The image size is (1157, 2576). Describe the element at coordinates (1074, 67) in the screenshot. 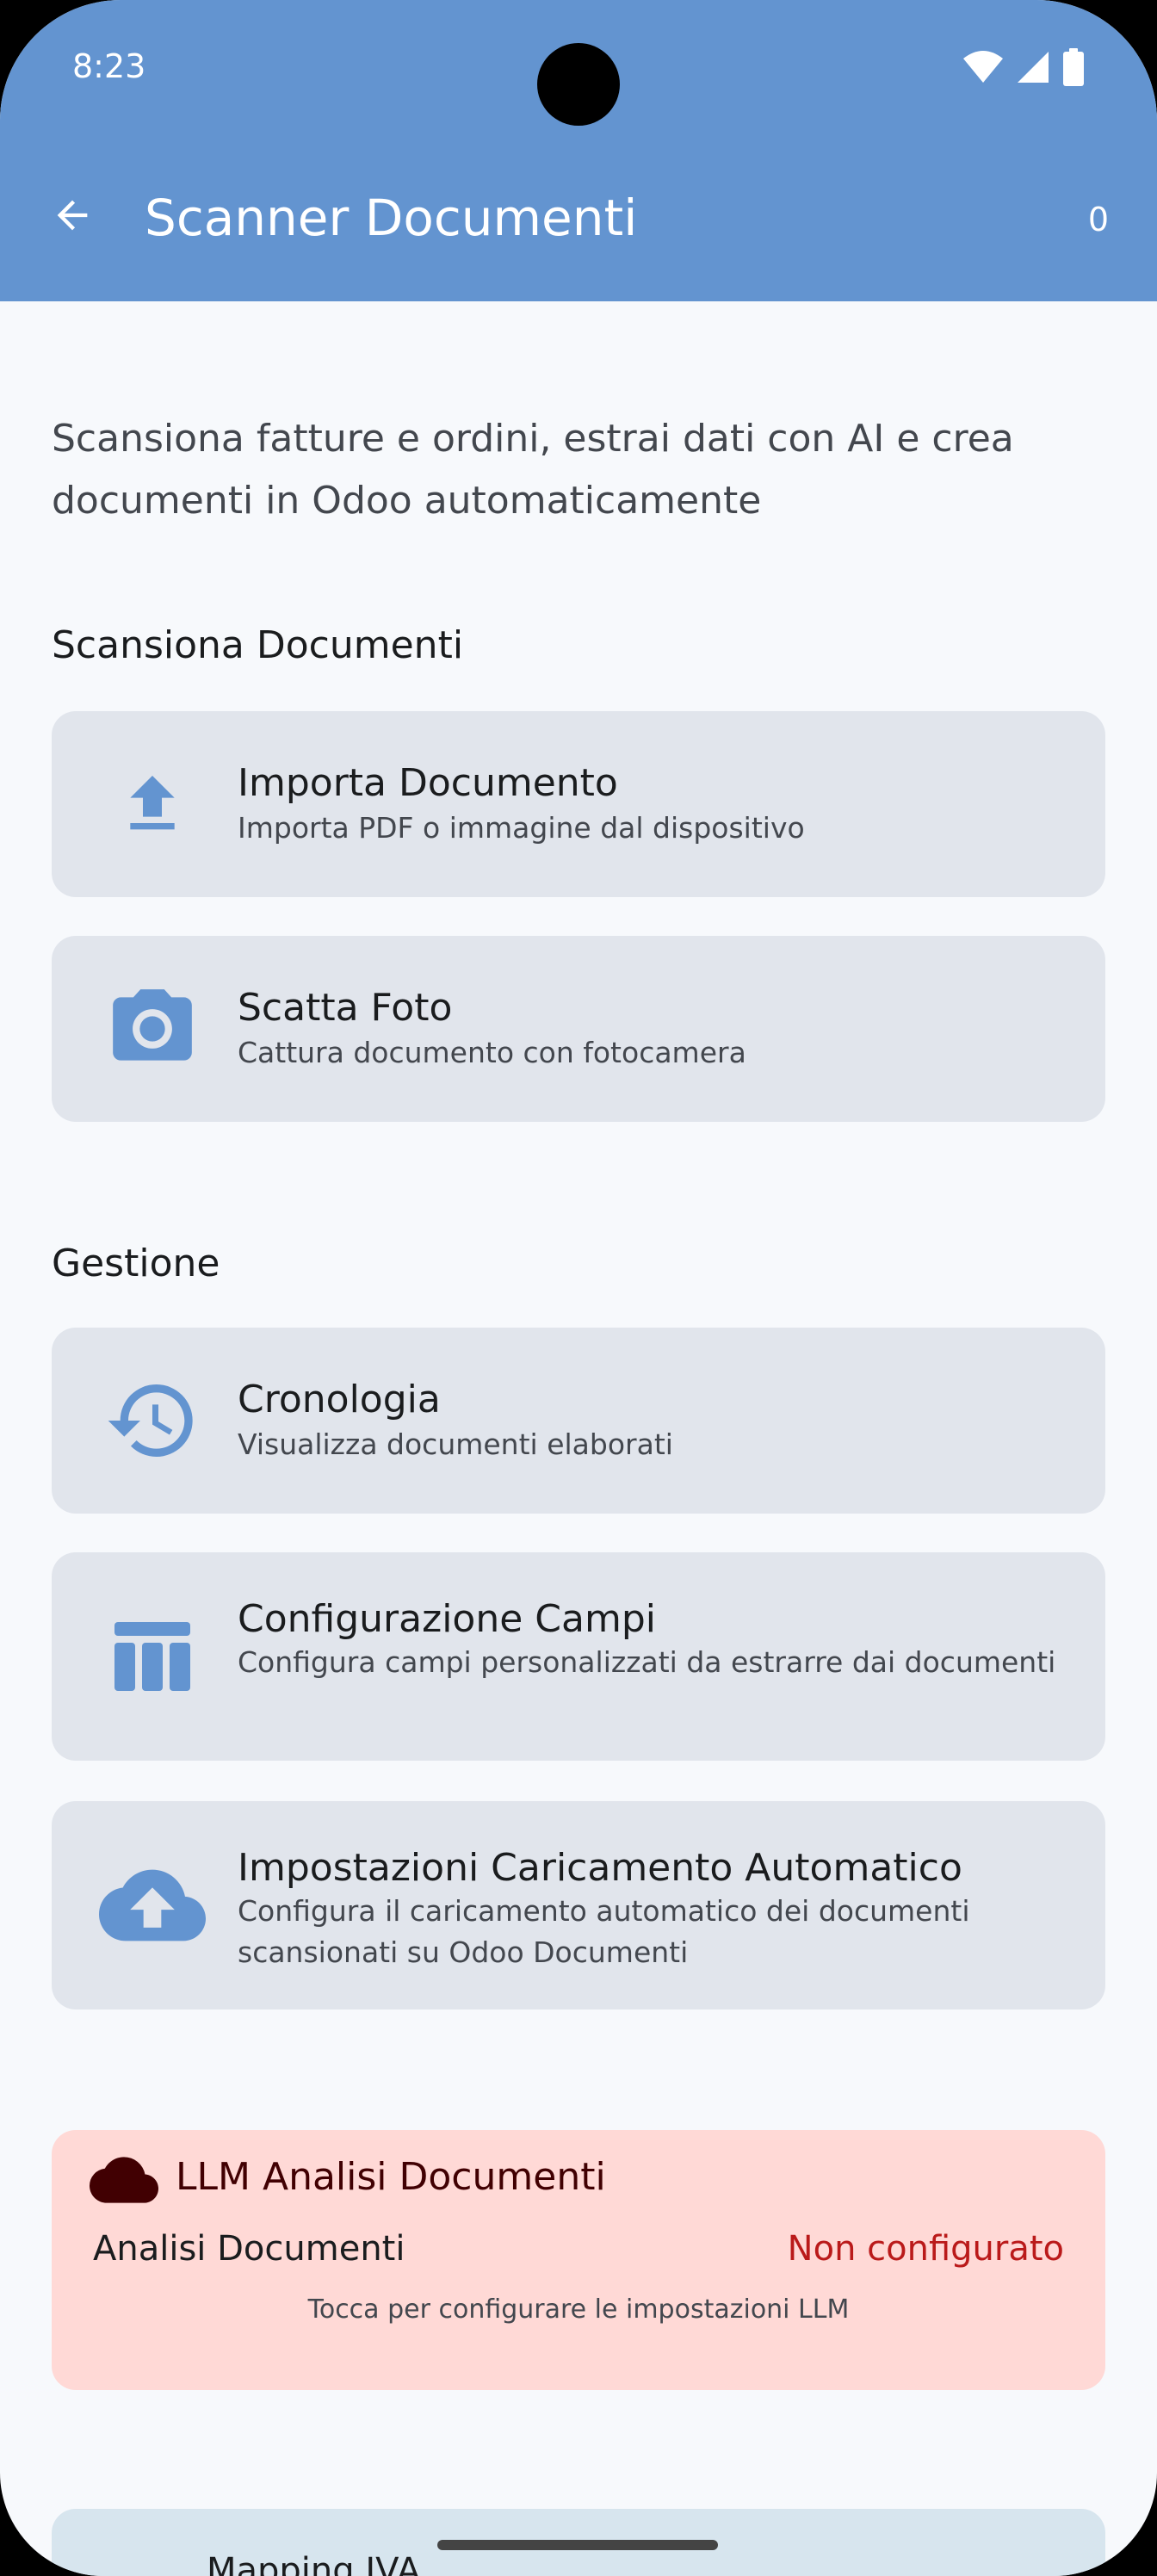

I see `battery-icon` at that location.